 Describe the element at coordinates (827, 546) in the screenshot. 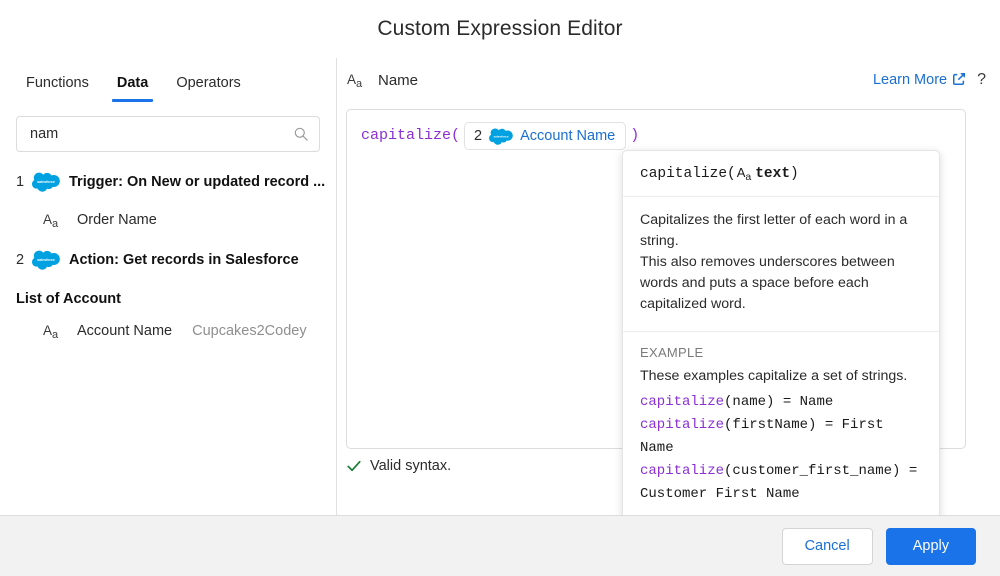

I see `cancel-button: Cancel` at that location.